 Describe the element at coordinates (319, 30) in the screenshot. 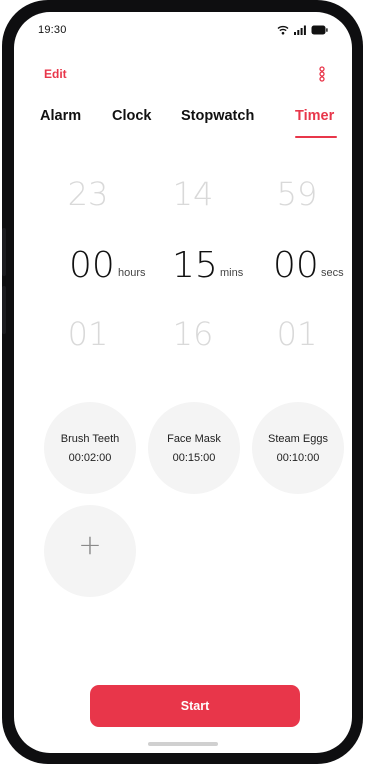

I see `battery-icon` at that location.